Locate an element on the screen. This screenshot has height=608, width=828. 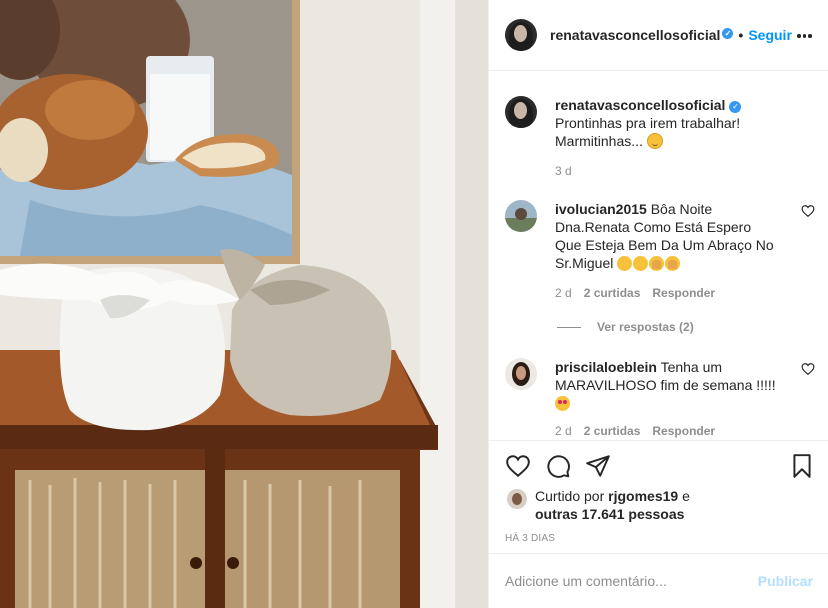
author-avatar is located at coordinates (521, 35).